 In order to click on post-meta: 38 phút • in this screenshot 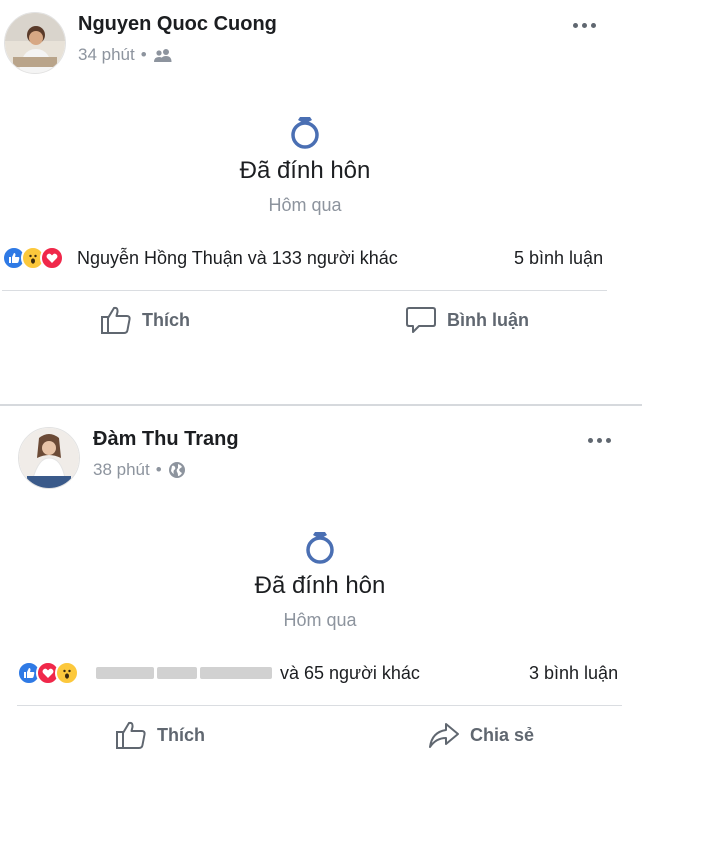, I will do `click(139, 470)`.